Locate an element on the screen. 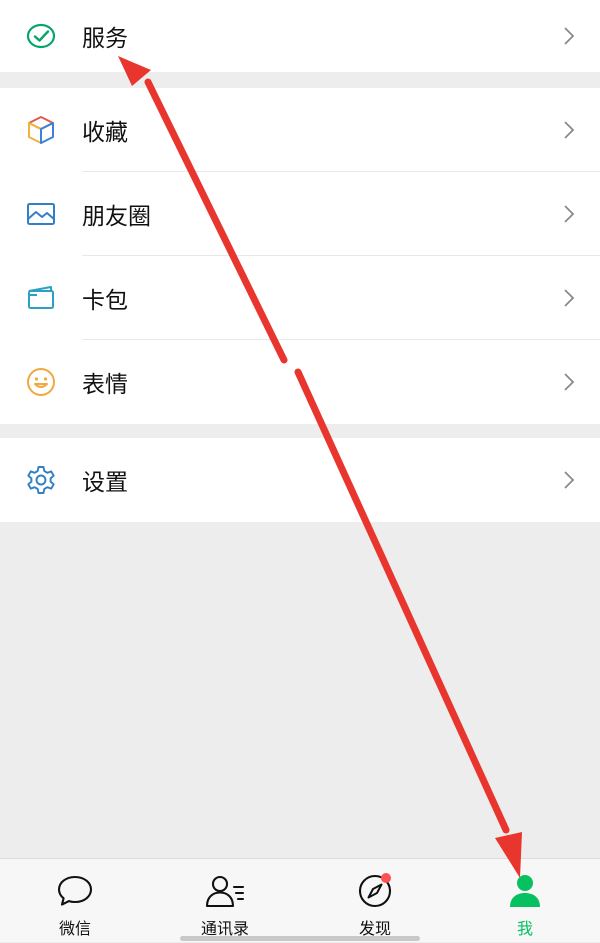 This screenshot has height=943, width=600. menu-item-label: 服务 is located at coordinates (105, 39).